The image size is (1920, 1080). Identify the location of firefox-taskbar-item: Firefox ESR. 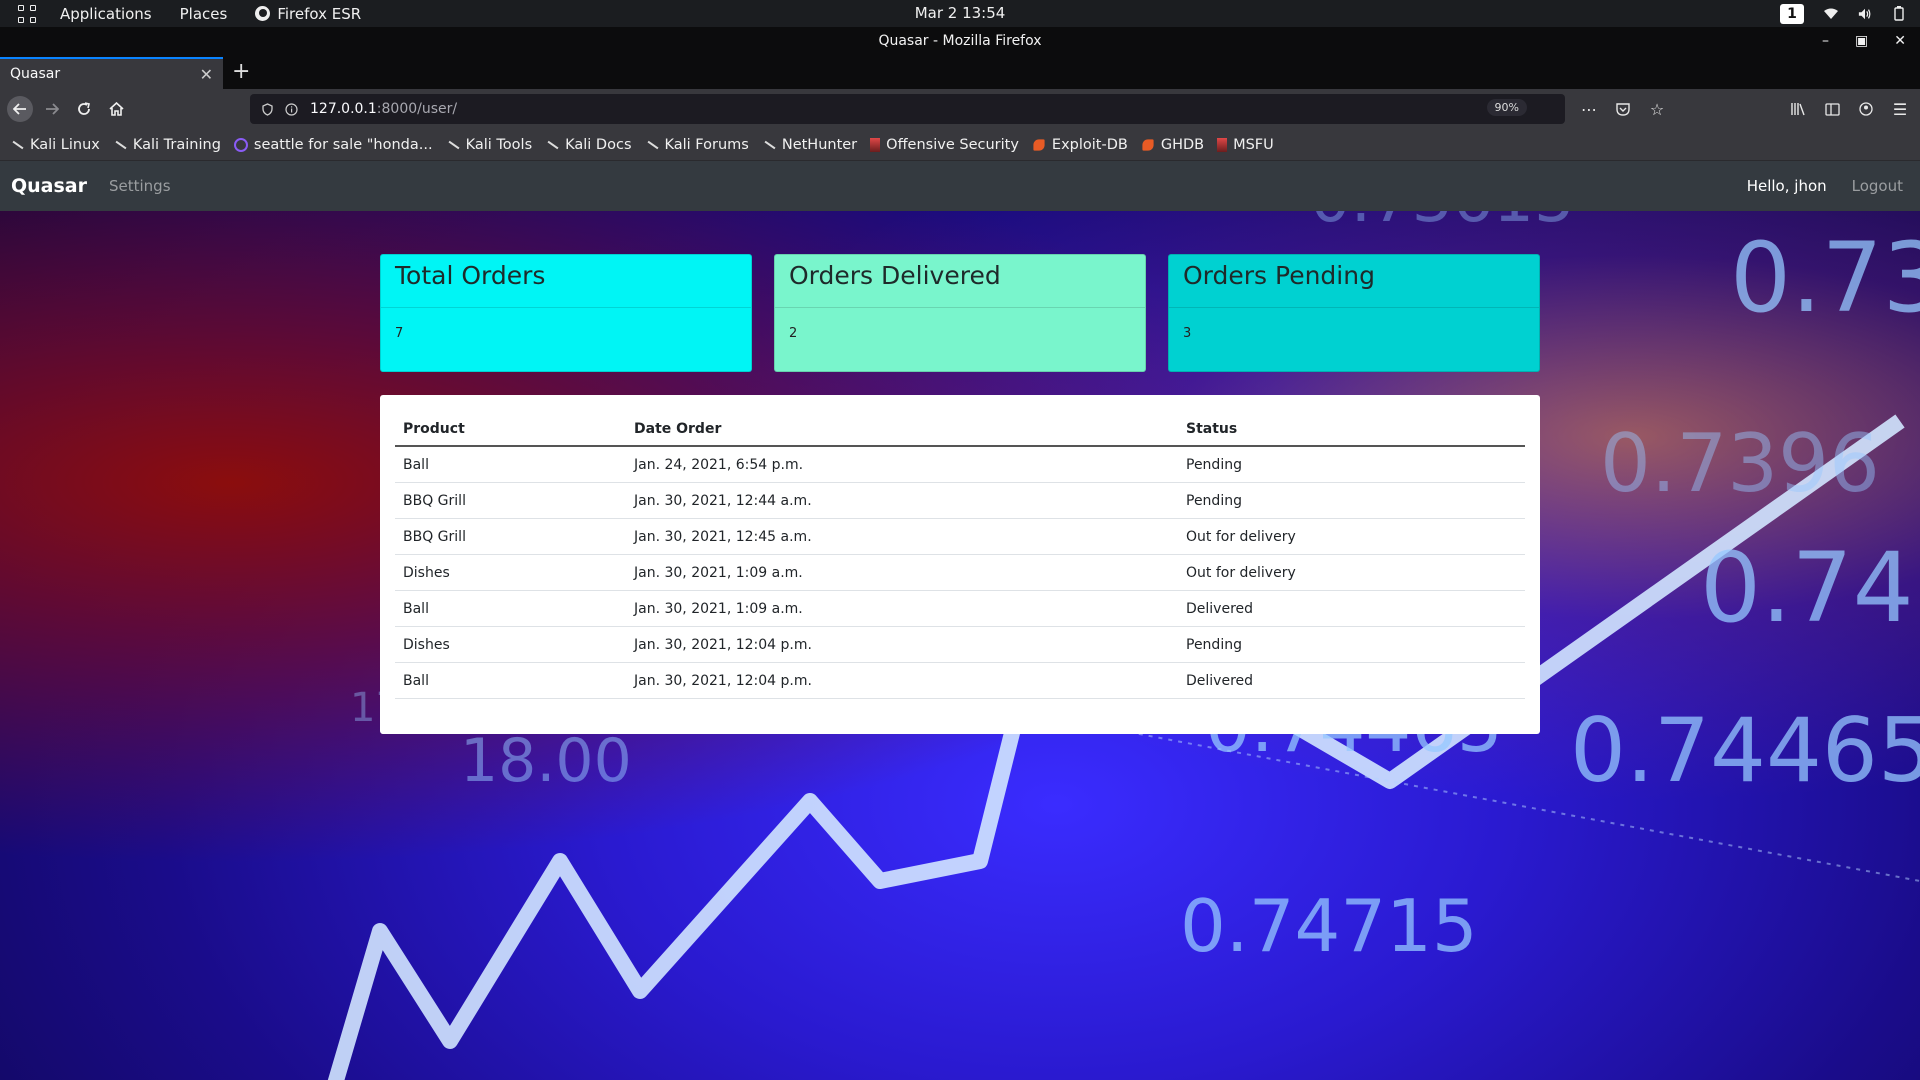
(308, 13).